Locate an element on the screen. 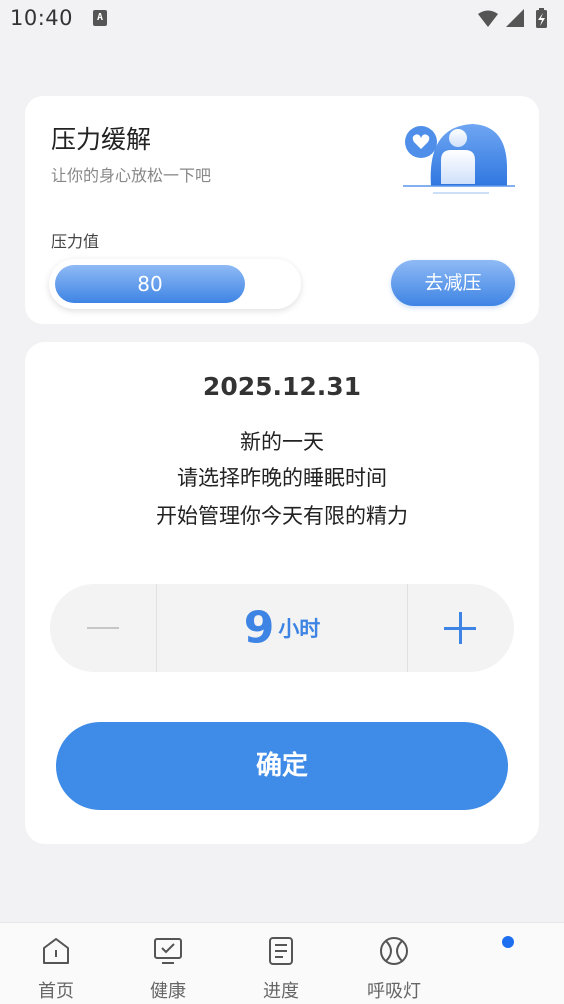 Image resolution: width=564 pixels, height=1004 pixels. tab-breathing-light: 呼吸灯 is located at coordinates (394, 963).